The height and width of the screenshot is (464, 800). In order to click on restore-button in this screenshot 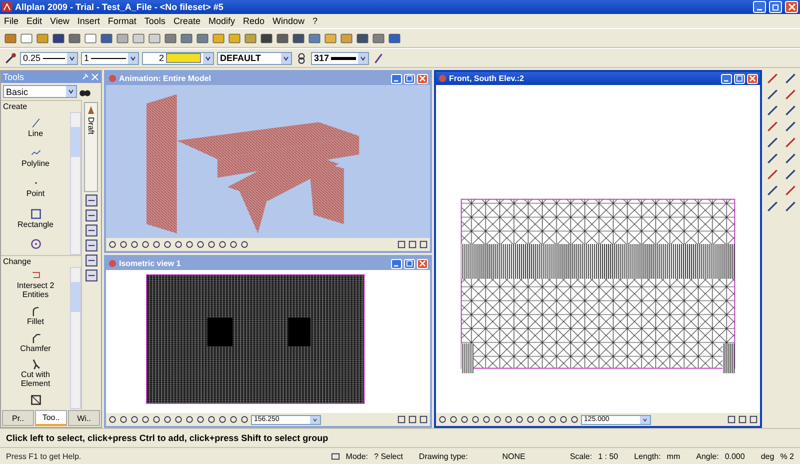, I will do `click(775, 7)`.